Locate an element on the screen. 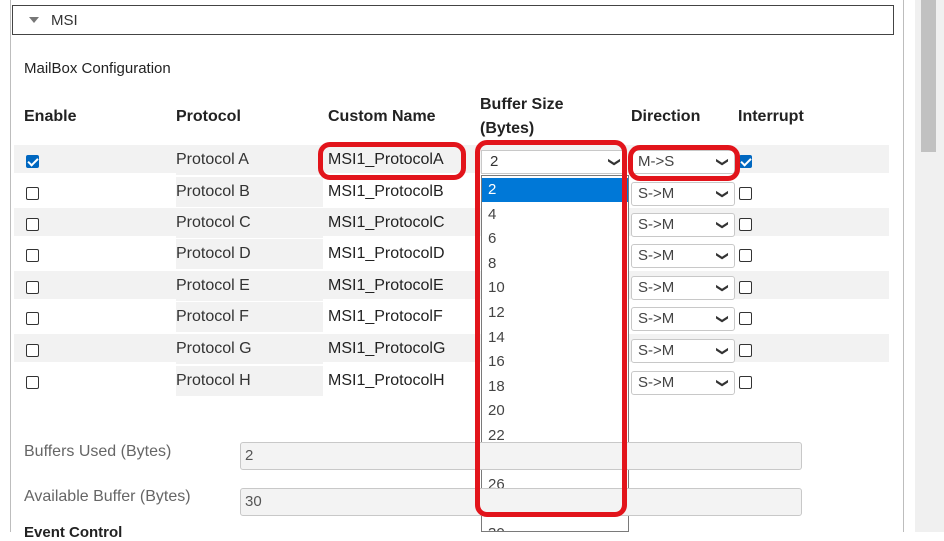 The width and height of the screenshot is (944, 541). header-interrupt: Interrupt is located at coordinates (771, 116).